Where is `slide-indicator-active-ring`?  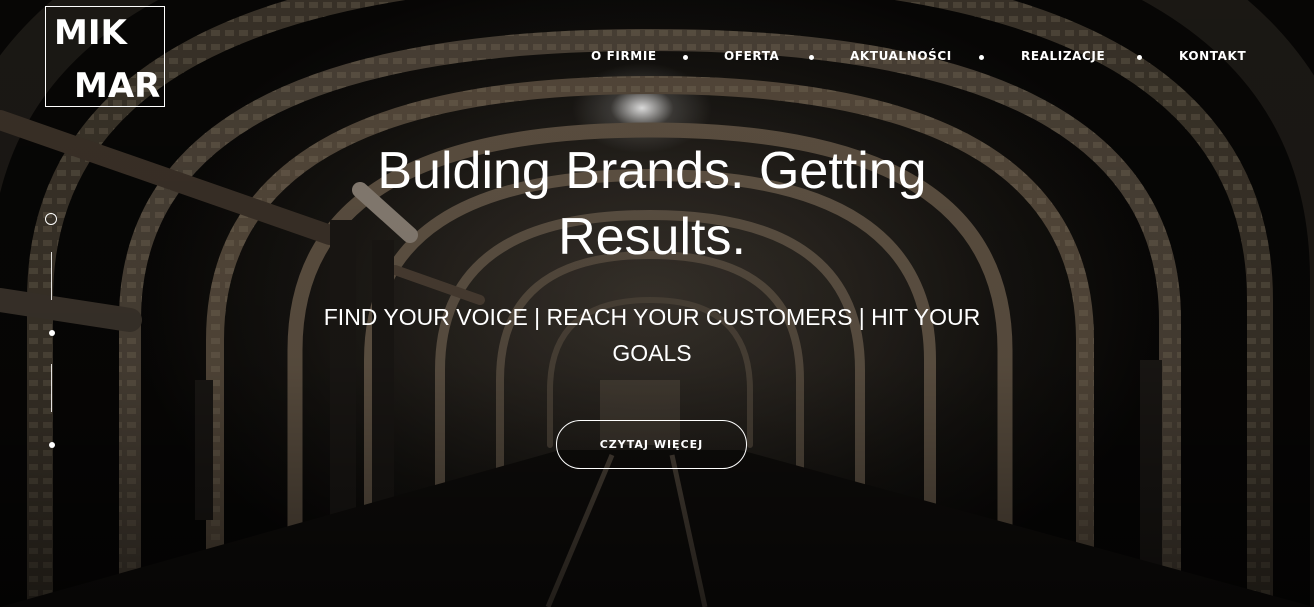 slide-indicator-active-ring is located at coordinates (51, 219).